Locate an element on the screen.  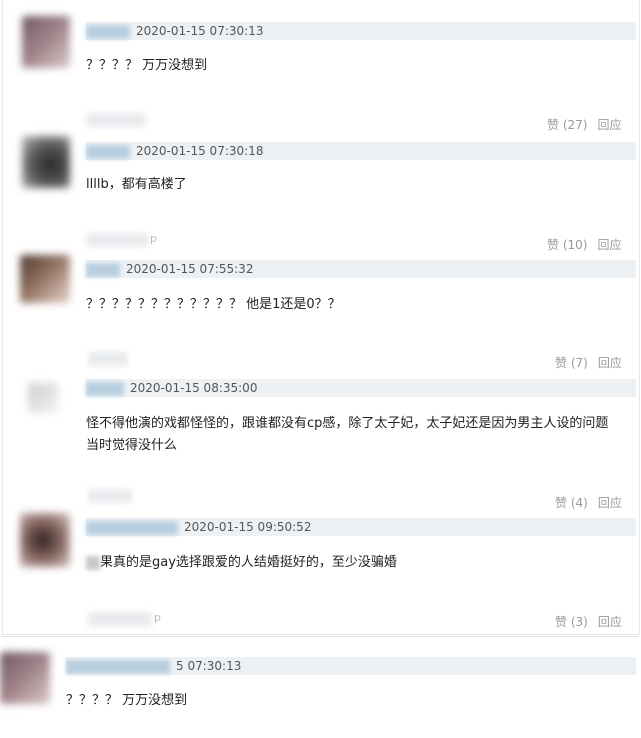
timestamp: 2020-01-15 07:55:32 is located at coordinates (190, 269).